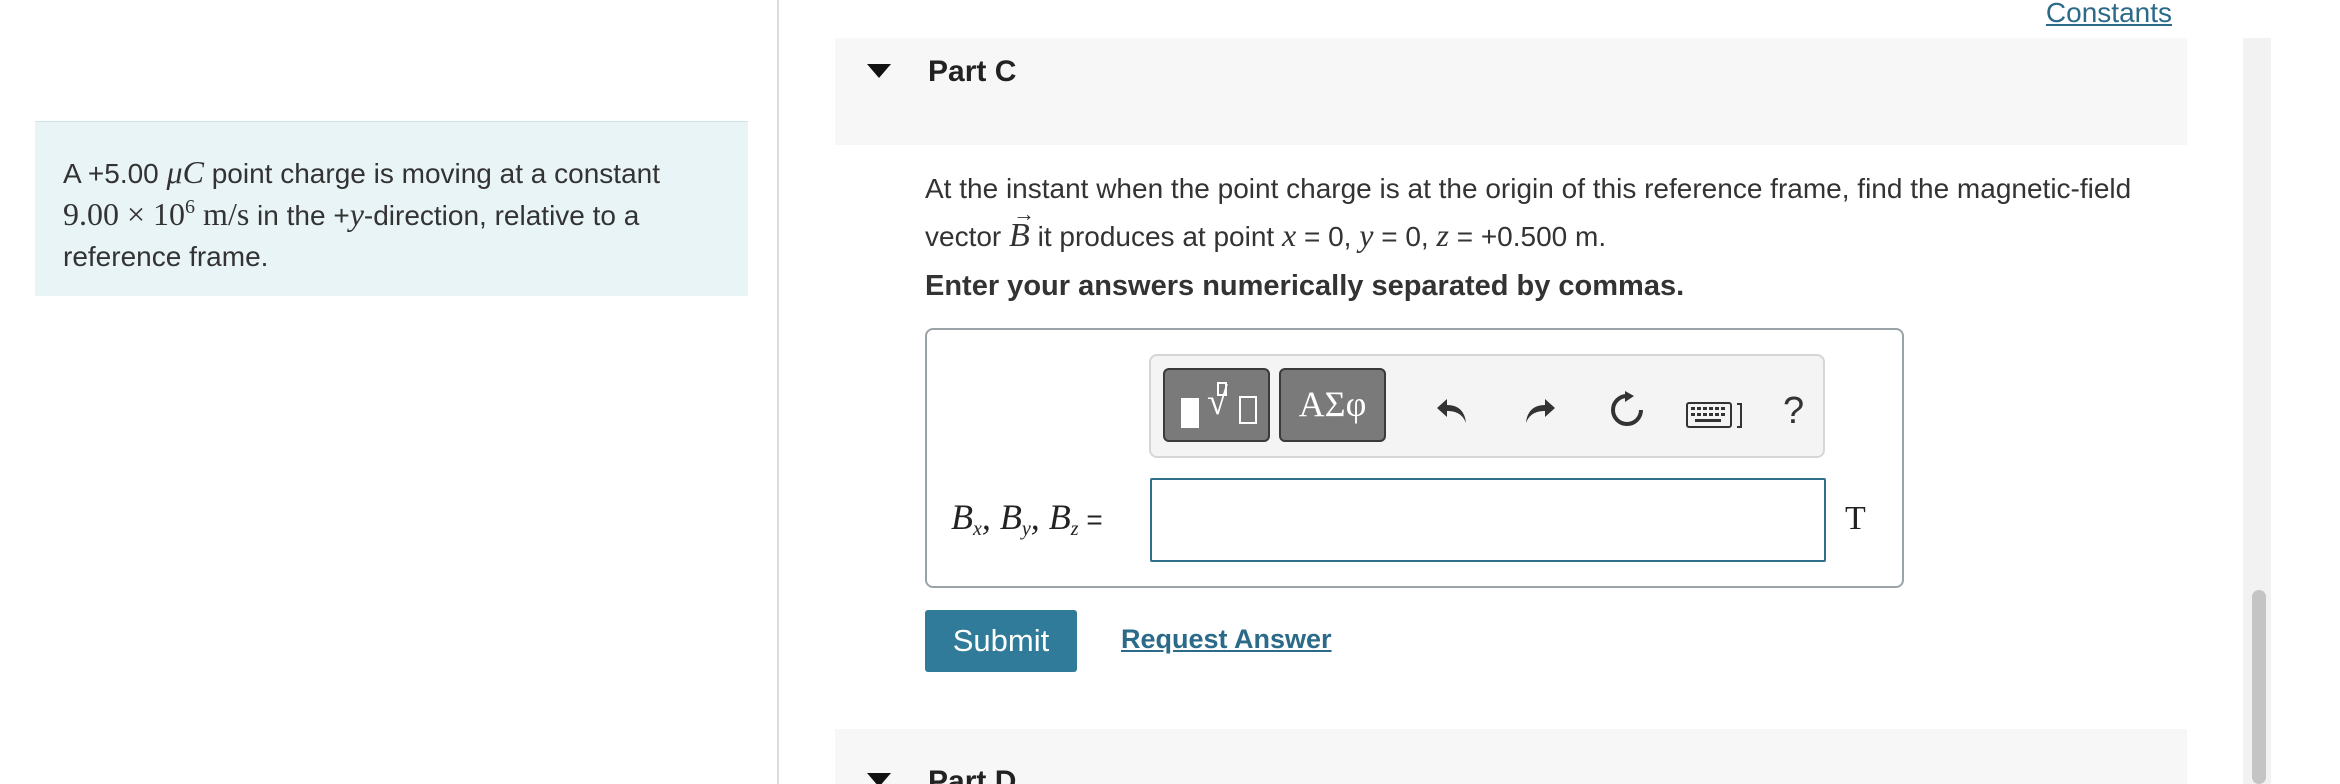 The width and height of the screenshot is (2340, 784). Describe the element at coordinates (1511, 91) in the screenshot. I see `part-c-header: Part C` at that location.